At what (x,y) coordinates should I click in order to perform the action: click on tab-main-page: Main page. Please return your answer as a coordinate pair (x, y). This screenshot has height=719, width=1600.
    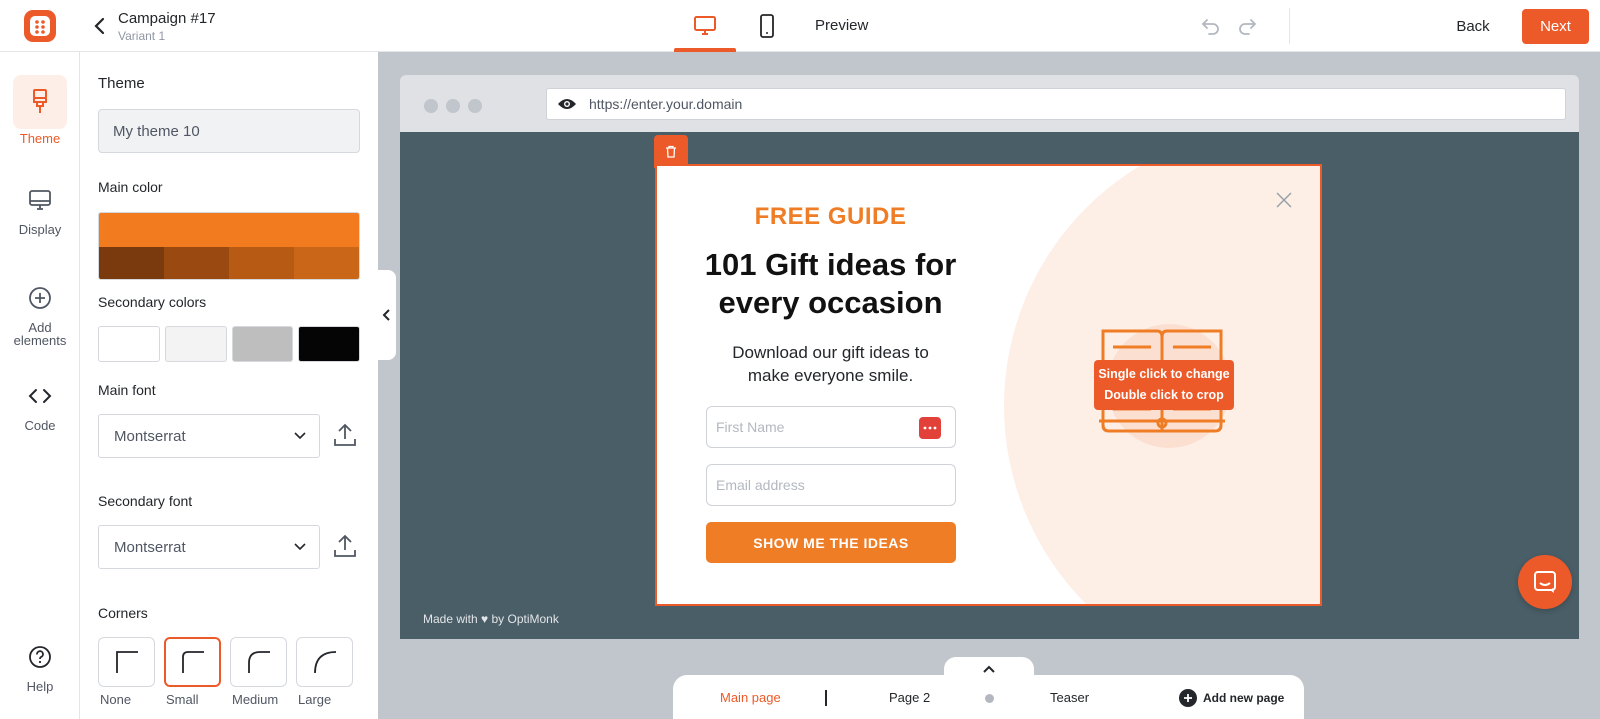
    Looking at the image, I should click on (750, 697).